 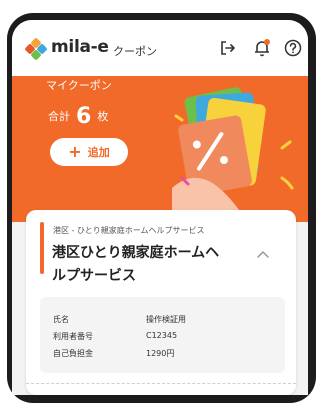 I want to click on add-coupon-button: + 追加, so click(x=89, y=152).